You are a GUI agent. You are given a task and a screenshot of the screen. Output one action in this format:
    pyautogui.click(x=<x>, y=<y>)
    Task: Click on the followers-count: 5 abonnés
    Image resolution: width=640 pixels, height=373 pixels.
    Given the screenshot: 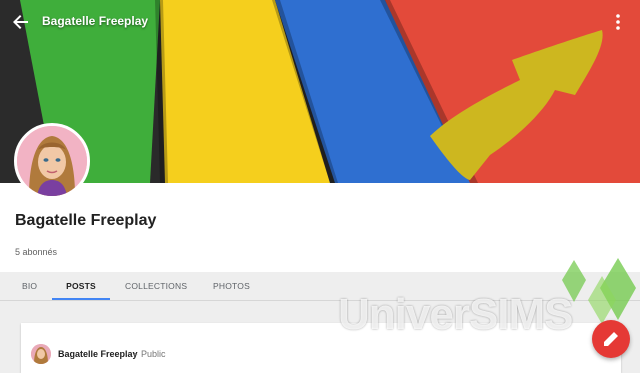 What is the action you would take?
    pyautogui.click(x=36, y=252)
    